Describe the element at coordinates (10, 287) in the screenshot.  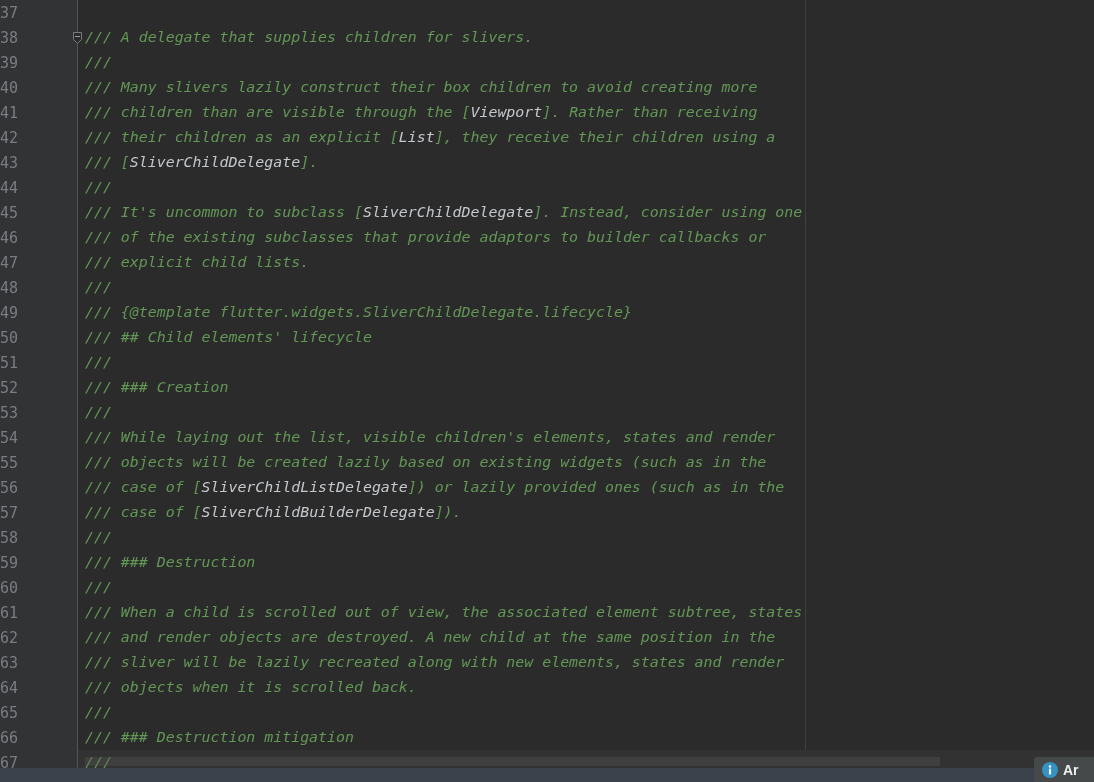
I see `line-number: 48` at that location.